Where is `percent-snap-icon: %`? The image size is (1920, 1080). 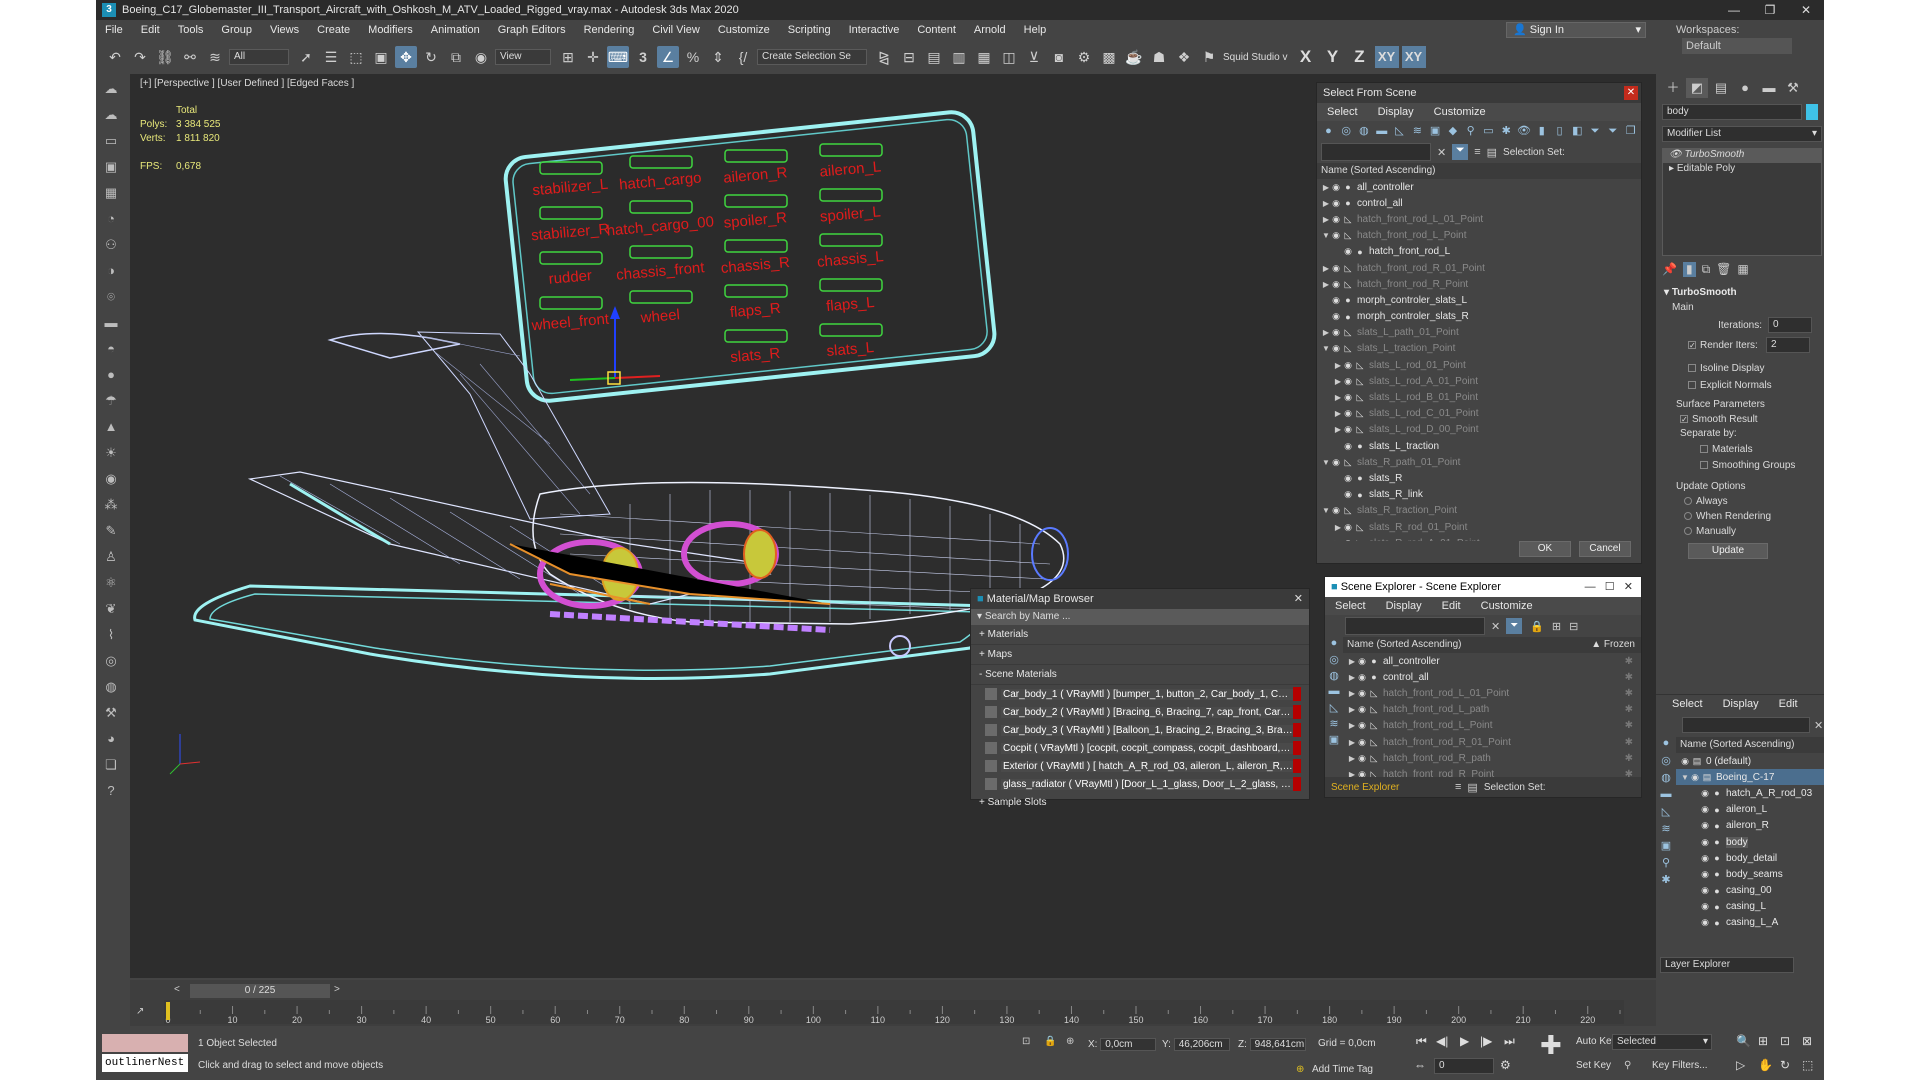
percent-snap-icon: % is located at coordinates (693, 57).